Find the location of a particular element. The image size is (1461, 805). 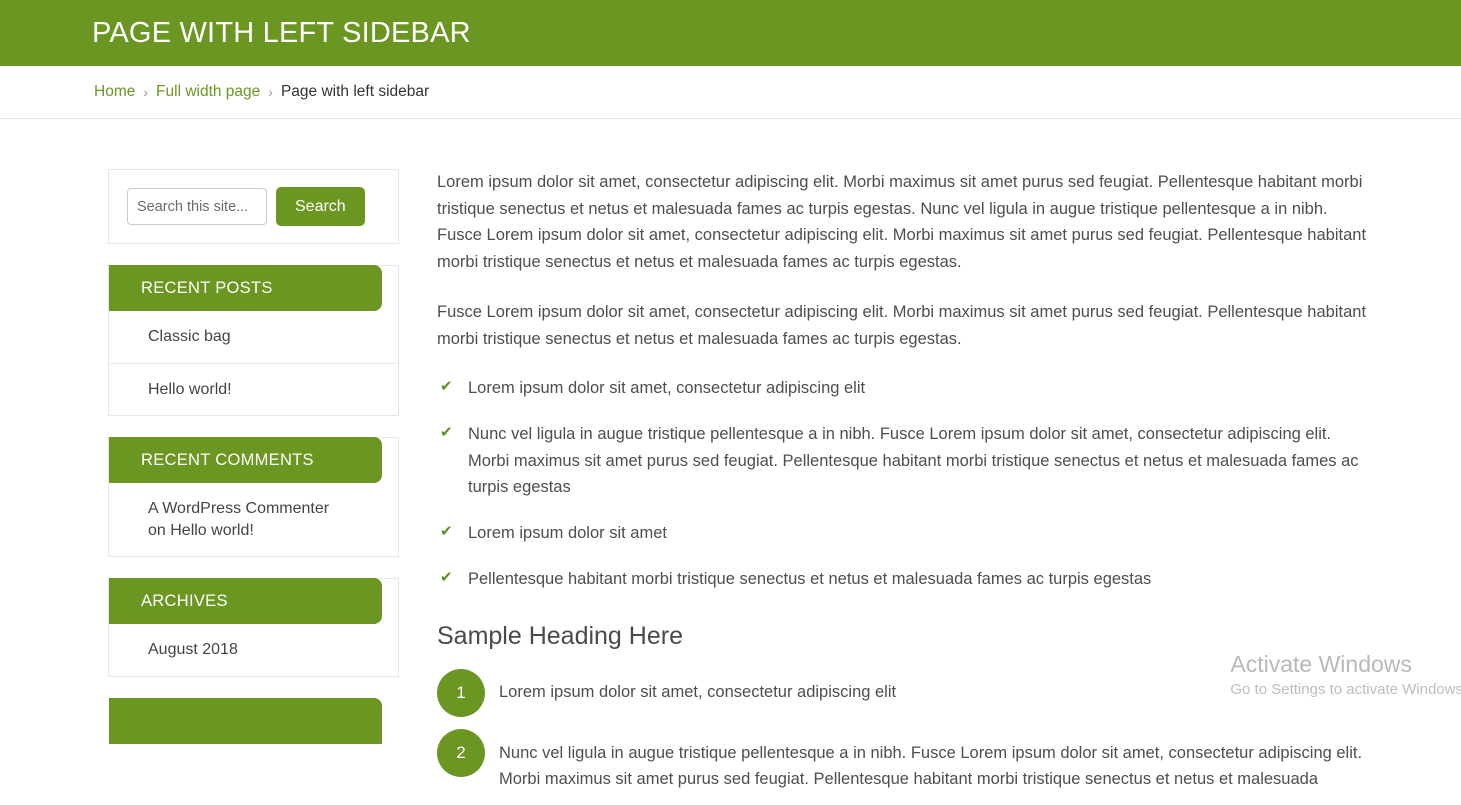

widget-body-recent-posts: Classic bag Hello world! is located at coordinates (253, 360).